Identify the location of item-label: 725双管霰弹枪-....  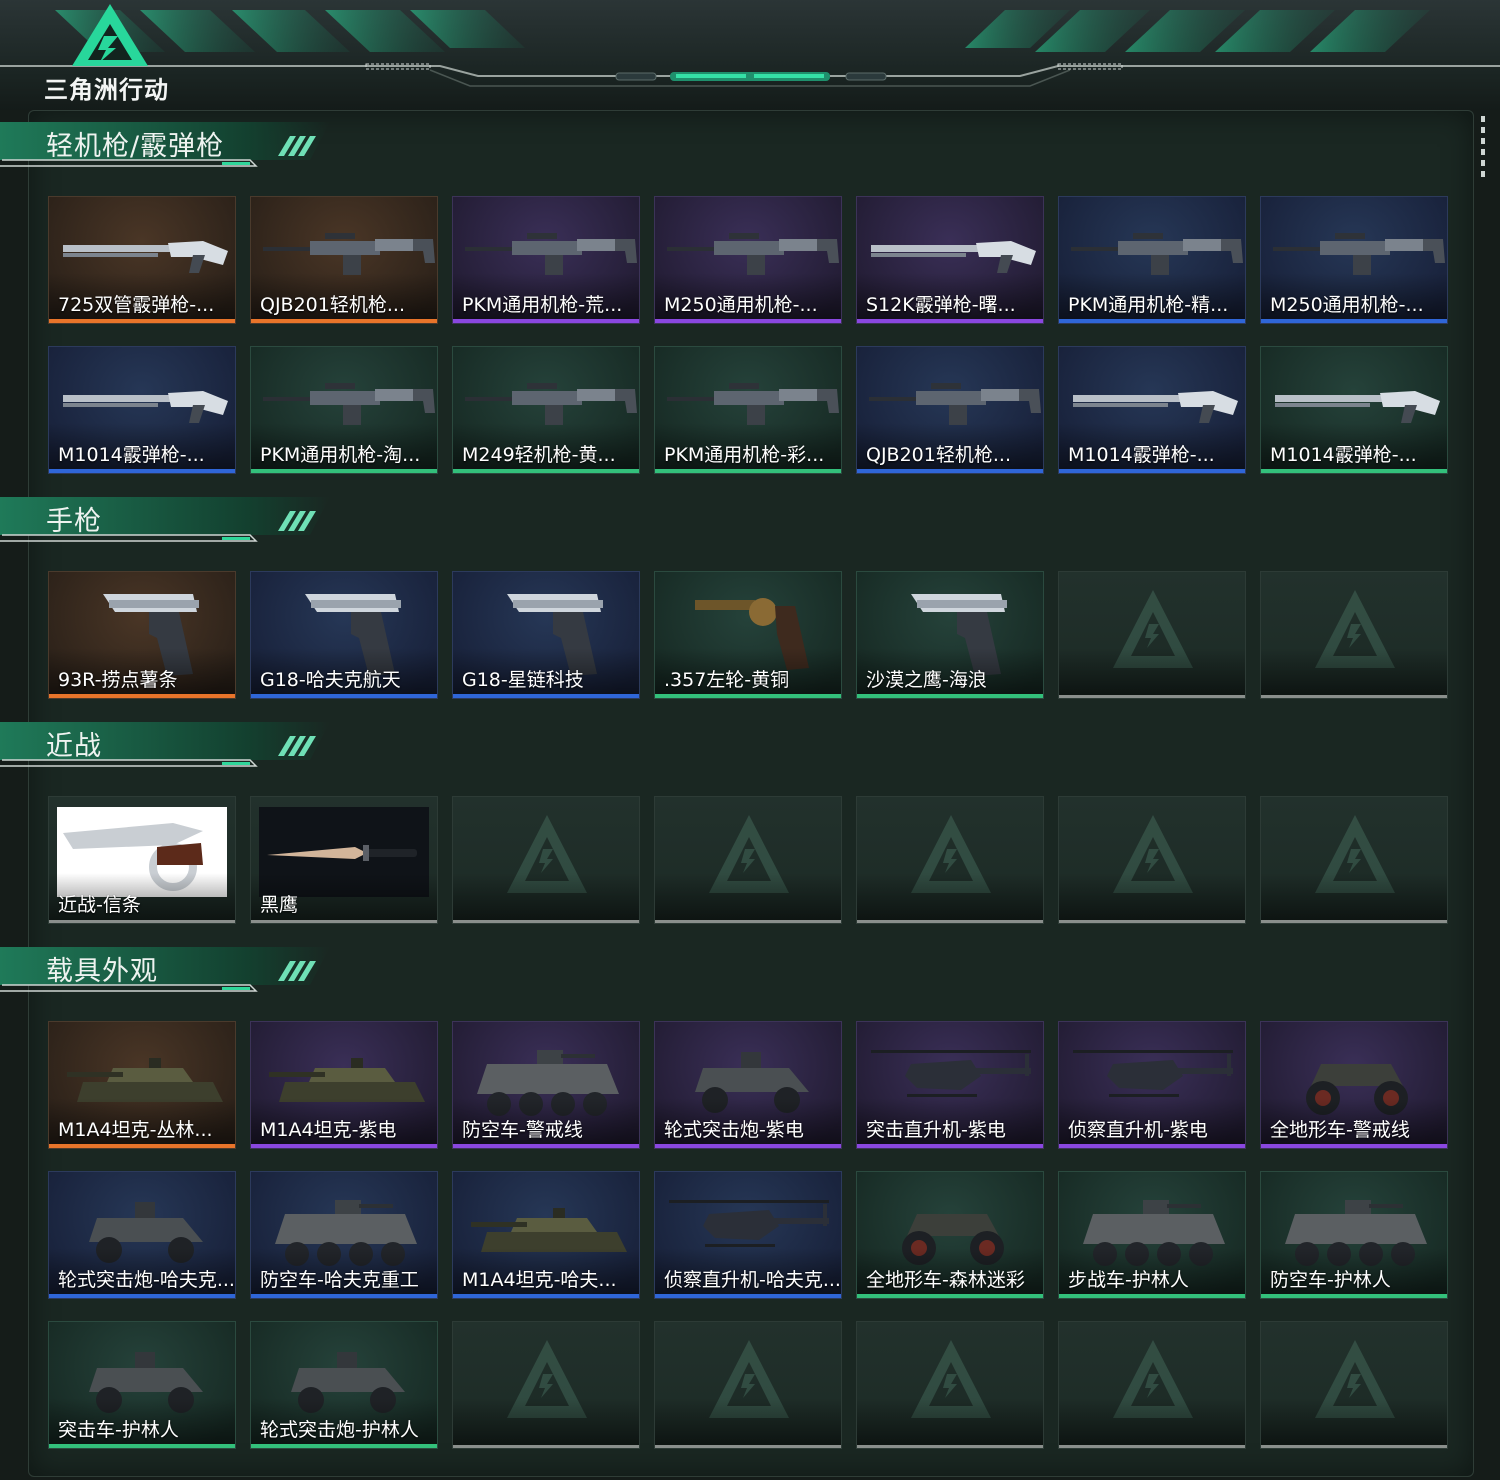
(136, 305).